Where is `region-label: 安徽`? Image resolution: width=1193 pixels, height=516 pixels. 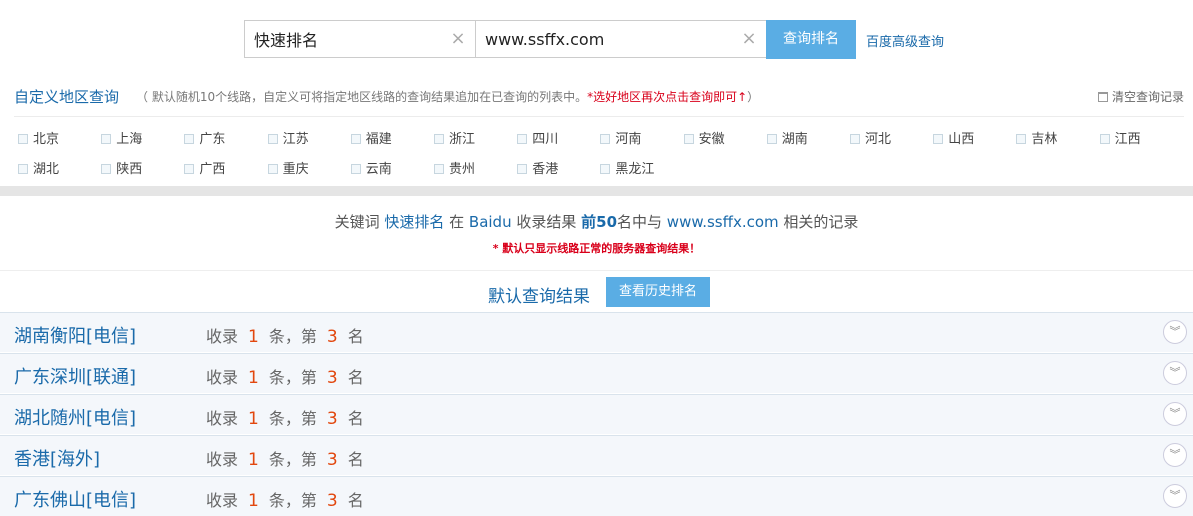 region-label: 安徽 is located at coordinates (711, 139).